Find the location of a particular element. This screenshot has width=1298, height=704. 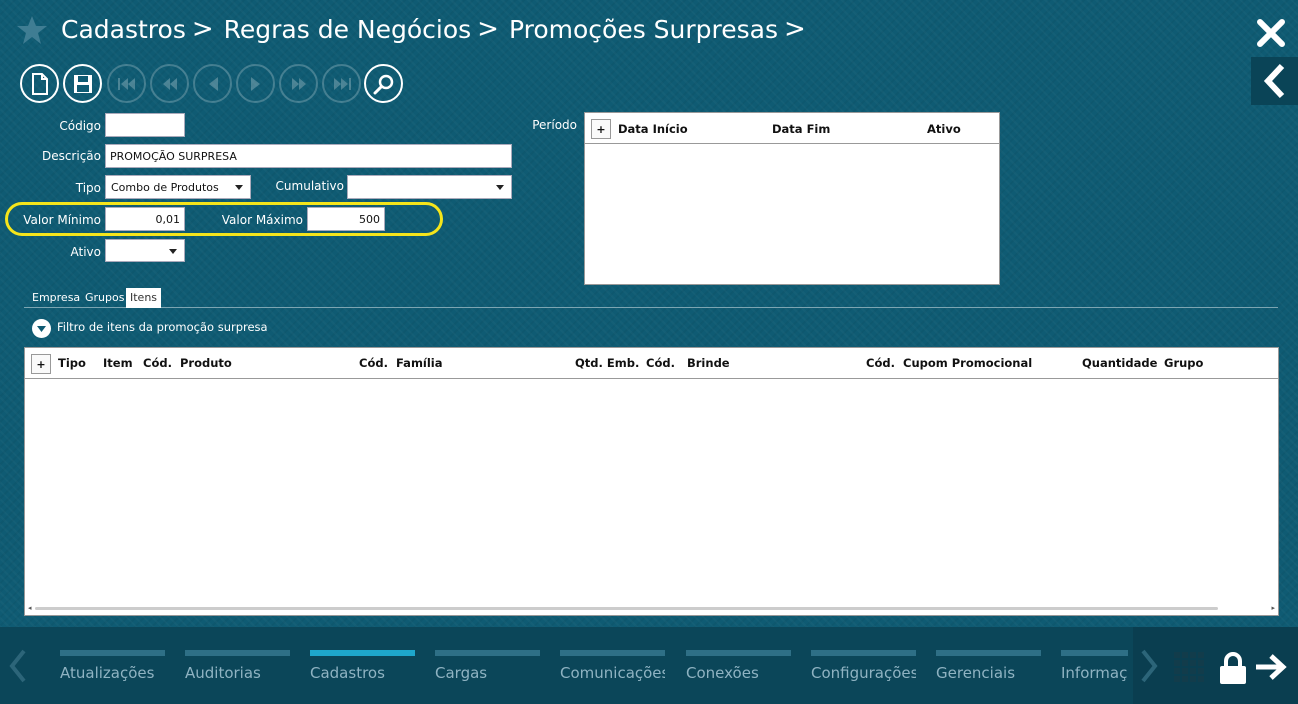

fast-forward-button is located at coordinates (298, 83).